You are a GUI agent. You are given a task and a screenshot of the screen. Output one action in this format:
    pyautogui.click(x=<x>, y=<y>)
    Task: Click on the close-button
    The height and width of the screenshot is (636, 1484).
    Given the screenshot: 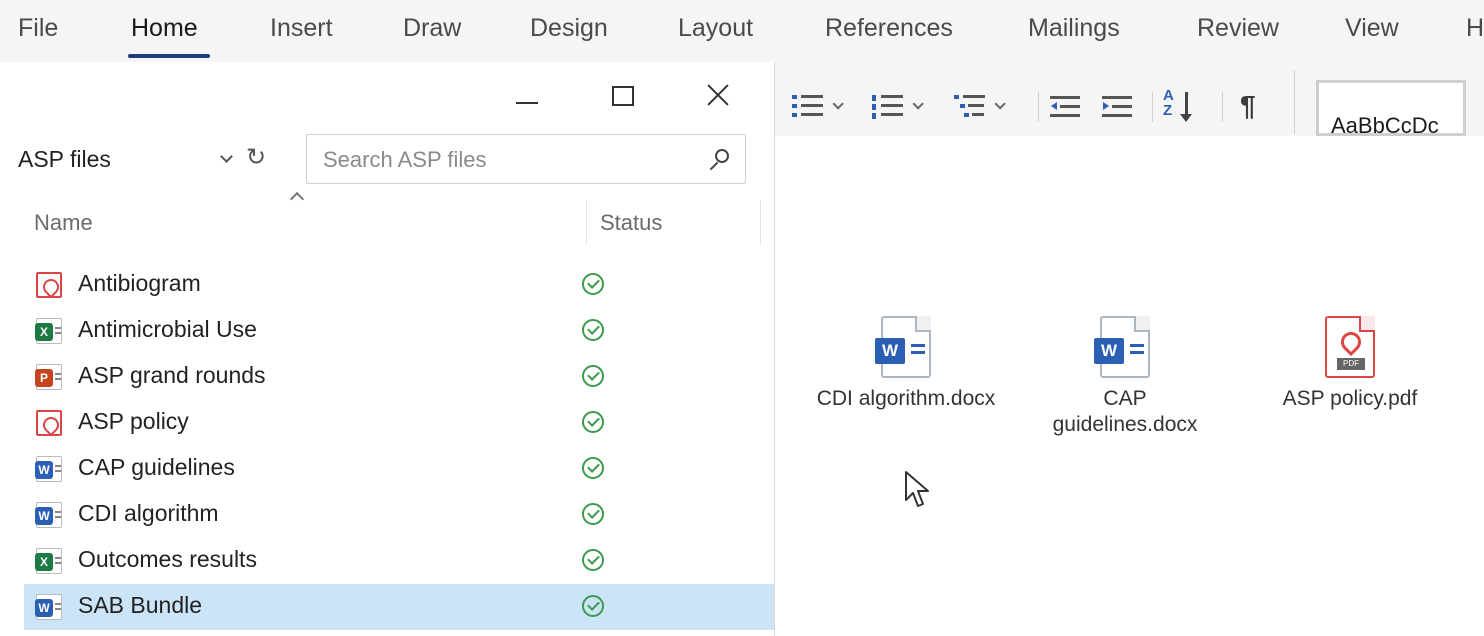 What is the action you would take?
    pyautogui.click(x=722, y=98)
    